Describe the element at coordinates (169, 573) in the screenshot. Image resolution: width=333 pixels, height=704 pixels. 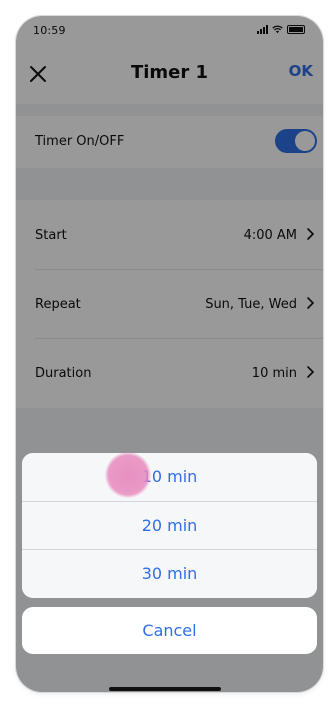
I see `option-30-min: 30 min` at that location.